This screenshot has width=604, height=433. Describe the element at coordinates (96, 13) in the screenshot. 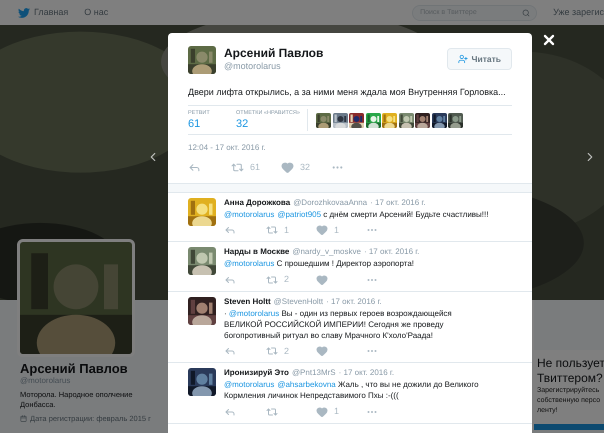

I see `nav-link: О нас` at that location.